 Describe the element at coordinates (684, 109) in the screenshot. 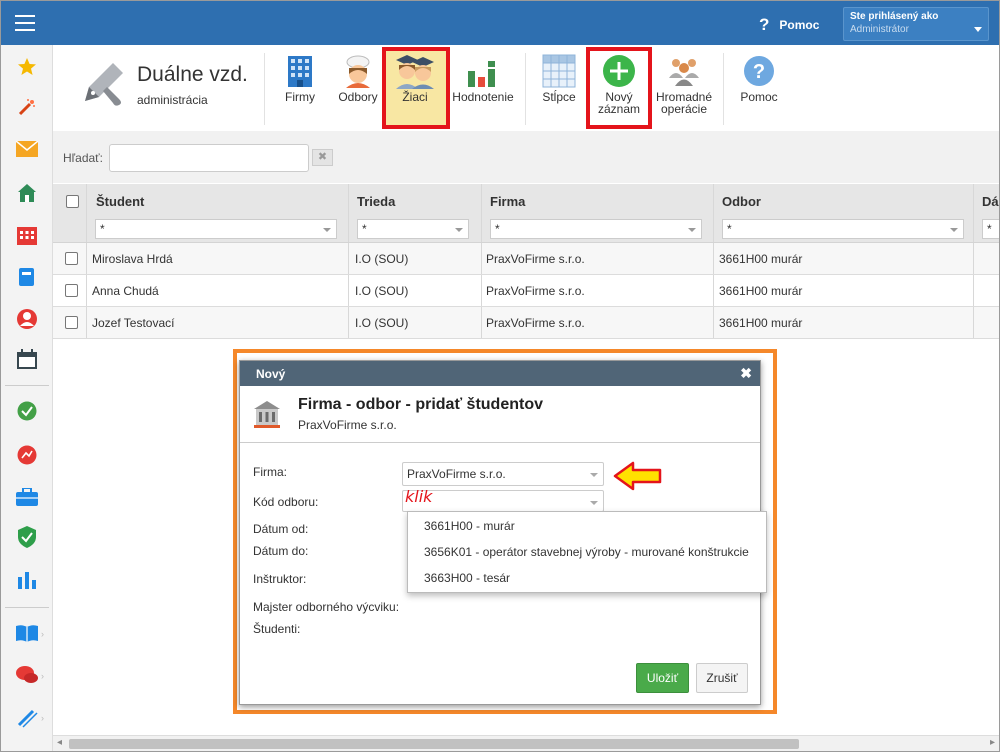

I see `hromadne-label-2: operácie` at that location.